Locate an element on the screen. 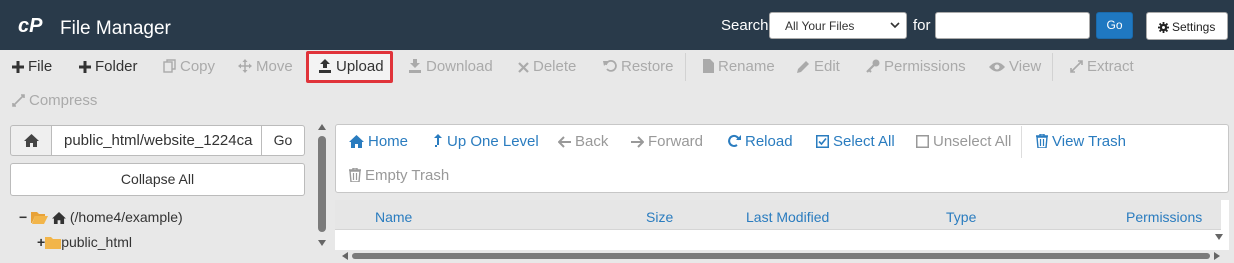 The width and height of the screenshot is (1234, 263). scroll-left-arrow-icon is located at coordinates (345, 256).